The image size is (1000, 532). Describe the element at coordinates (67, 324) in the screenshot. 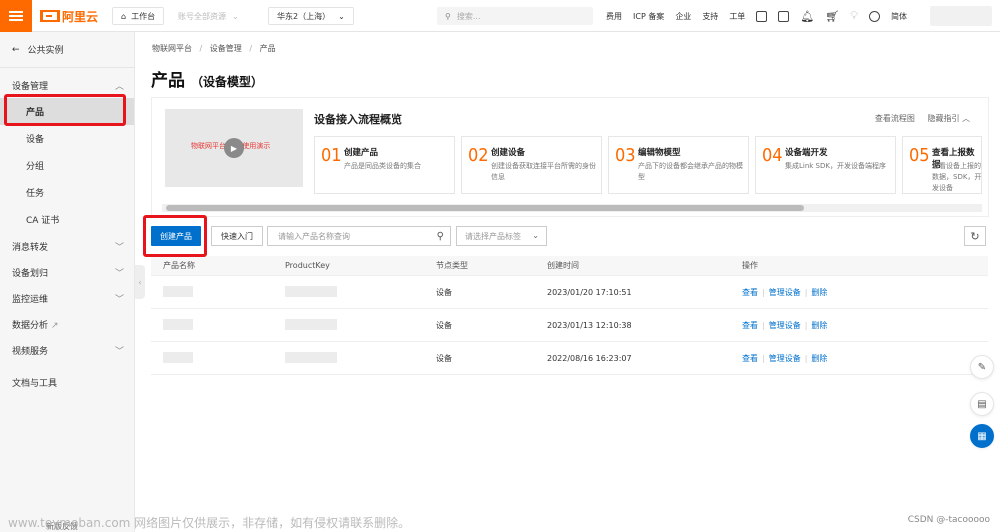

I see `sidebar-group-data-analysis: 数据分析 ↗` at that location.